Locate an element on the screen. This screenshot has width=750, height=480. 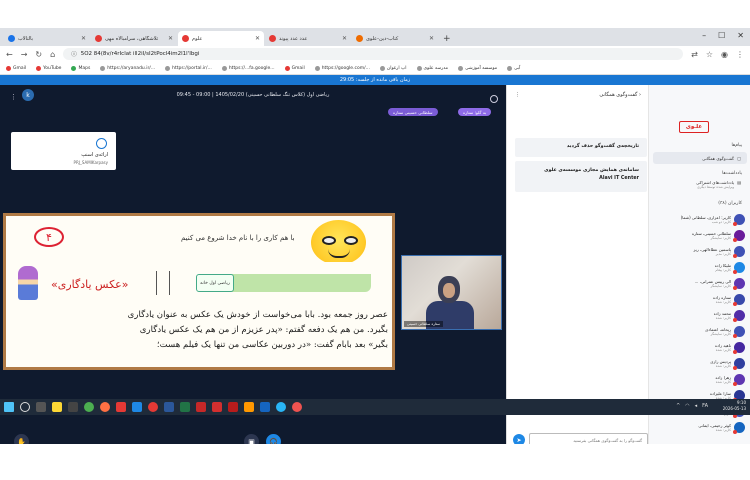
network-icon: ◠ is located at coordinates (687, 406).